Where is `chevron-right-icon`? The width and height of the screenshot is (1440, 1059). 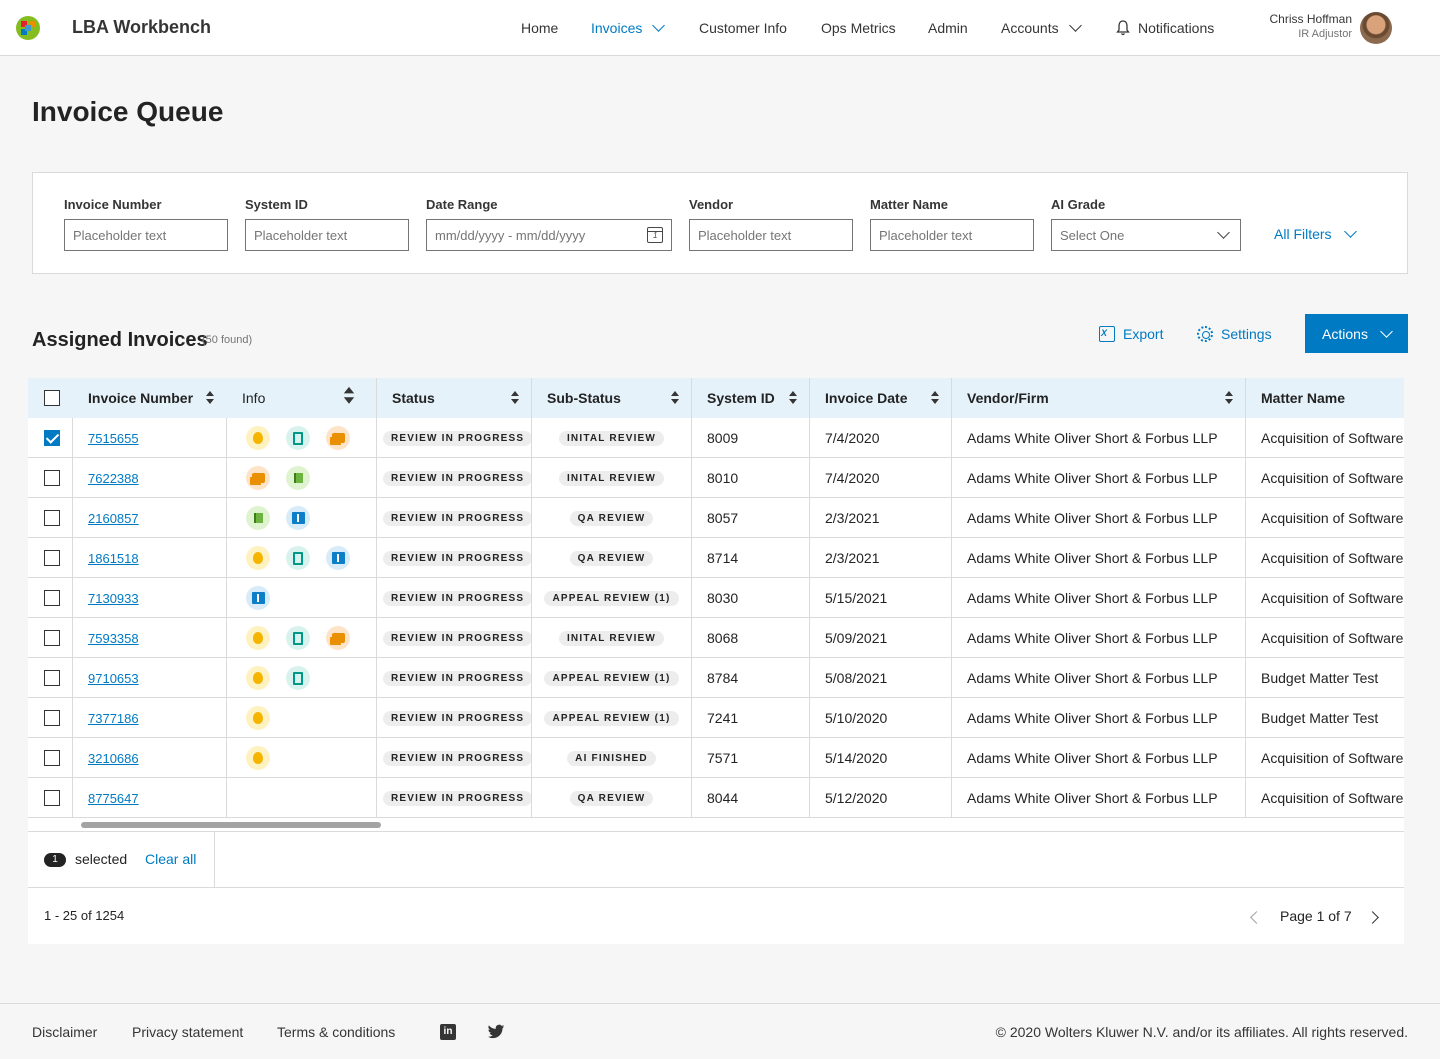
chevron-right-icon is located at coordinates (1372, 917).